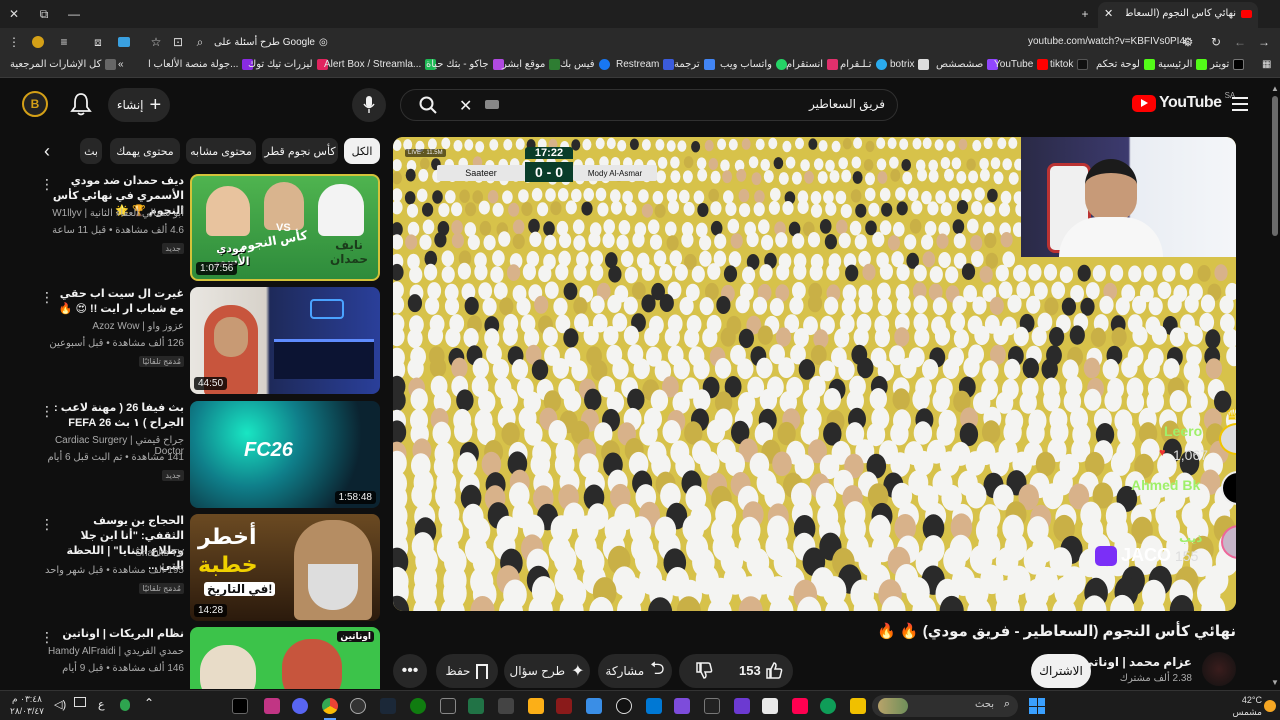 The height and width of the screenshot is (720, 1280). Describe the element at coordinates (1069, 64) in the screenshot. I see `bookmark-item: tiktok` at that location.